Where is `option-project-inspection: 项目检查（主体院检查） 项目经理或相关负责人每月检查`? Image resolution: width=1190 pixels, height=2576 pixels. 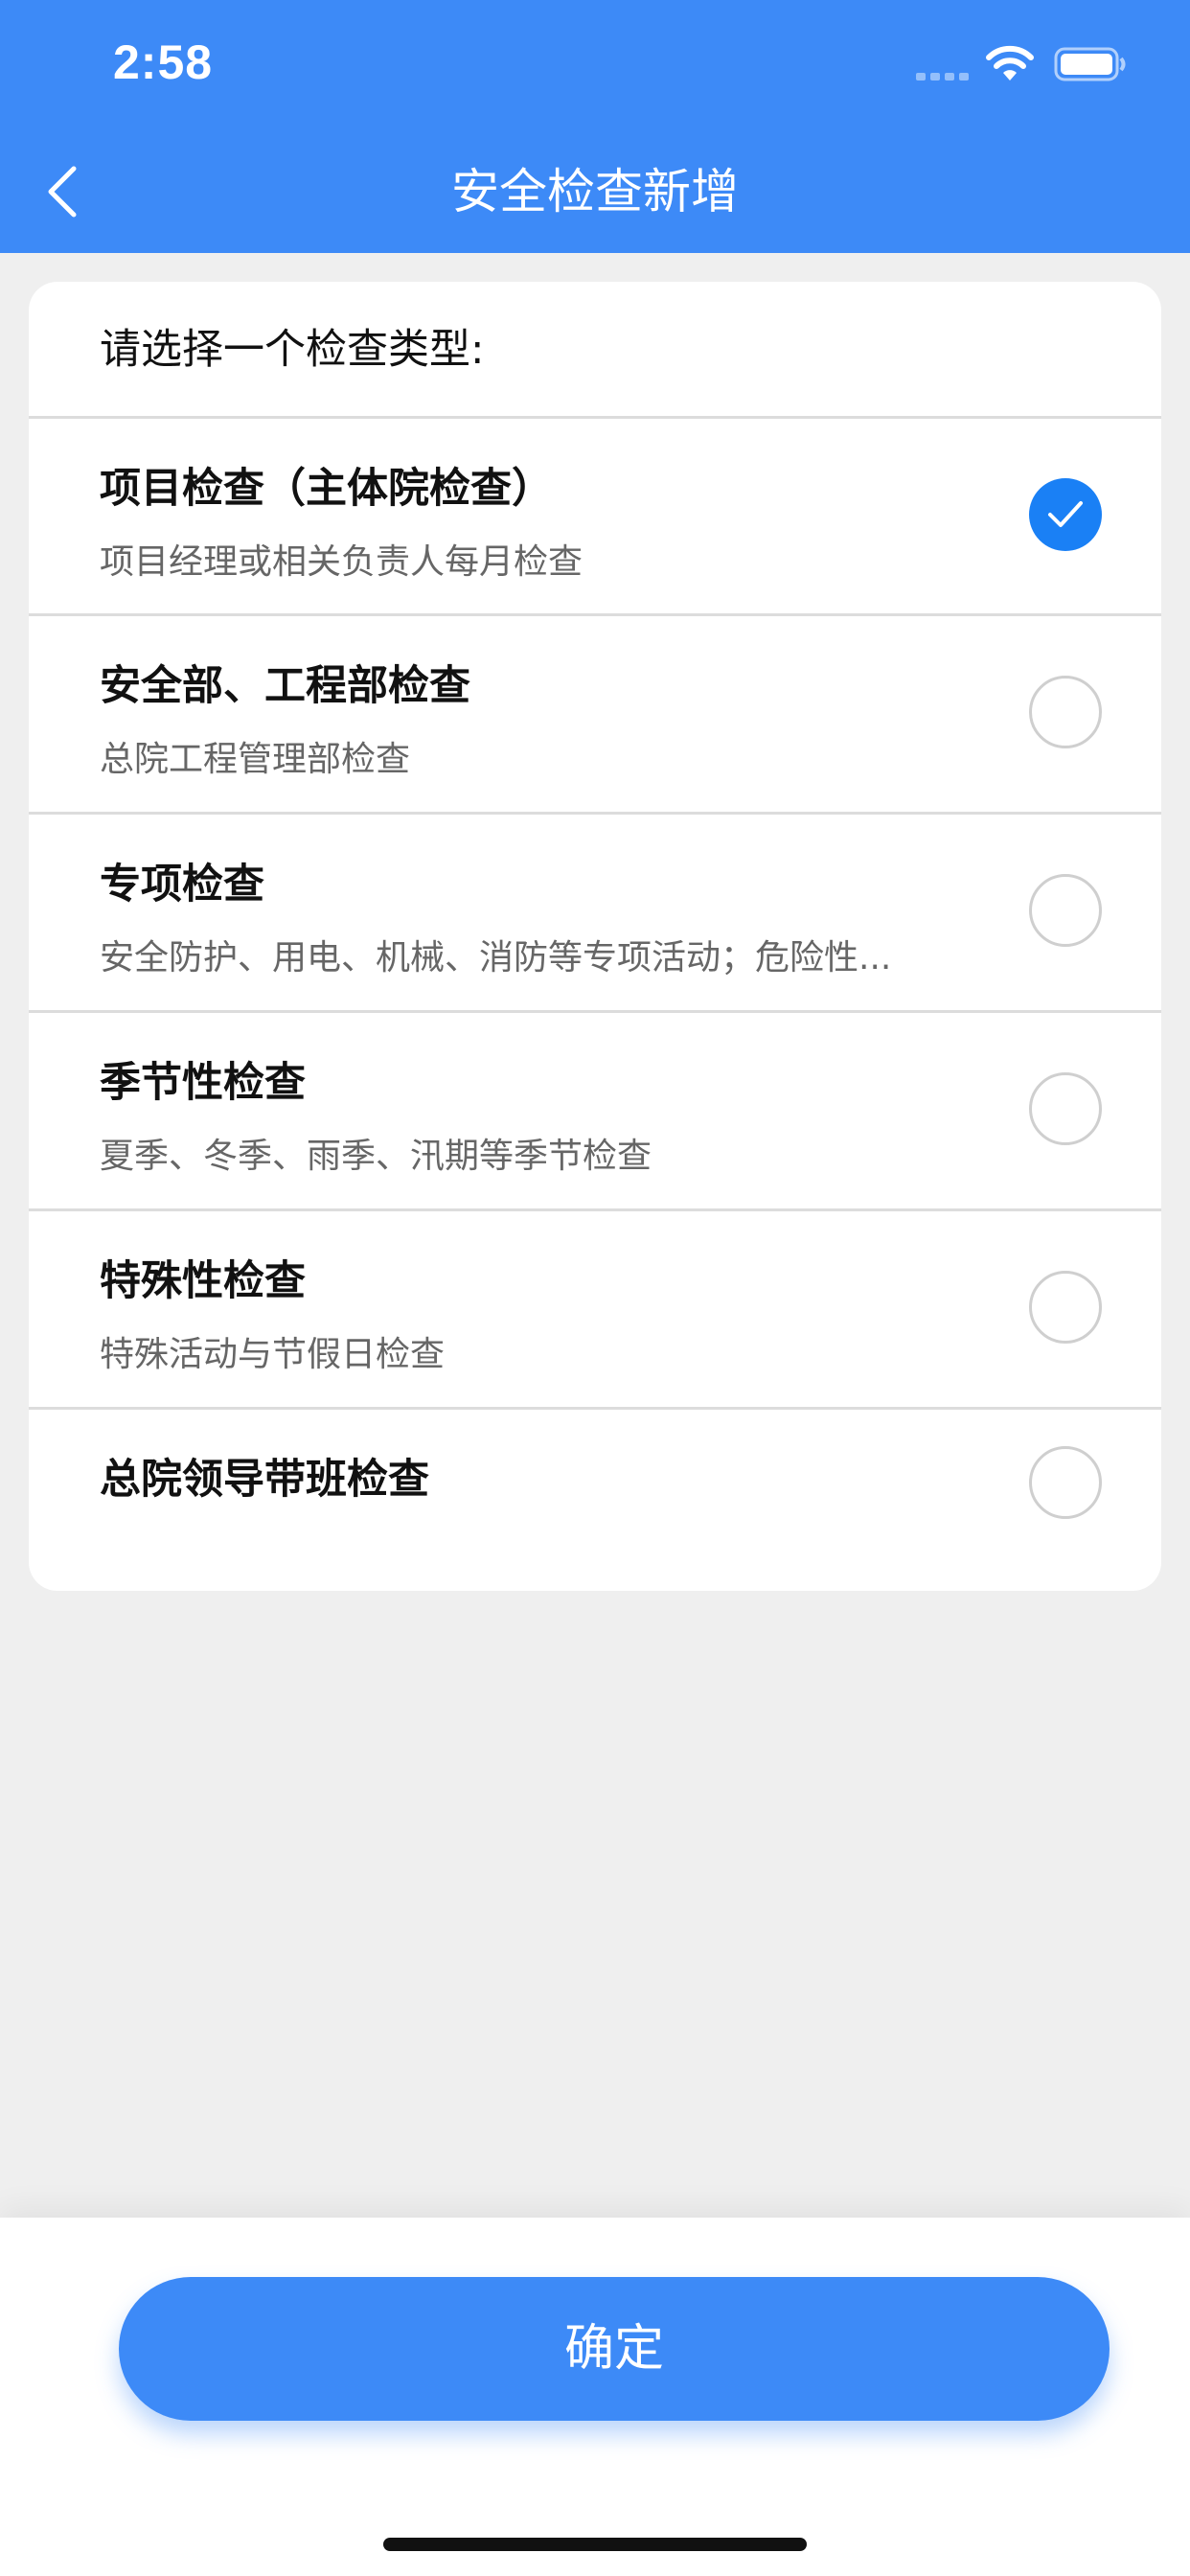 option-project-inspection: 项目检查（主体院检查） 项目经理或相关负责人每月检查 is located at coordinates (595, 516).